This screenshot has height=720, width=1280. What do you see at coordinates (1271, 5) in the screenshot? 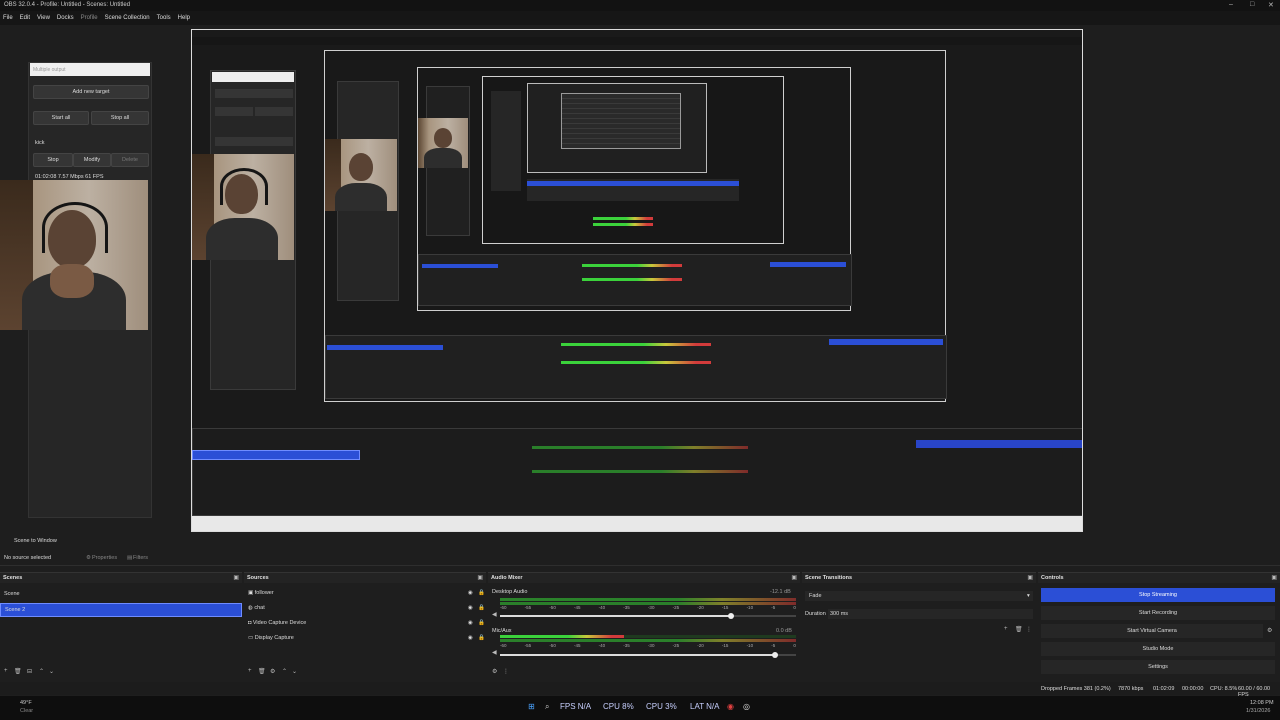
I see `close-button: ✕` at bounding box center [1271, 5].